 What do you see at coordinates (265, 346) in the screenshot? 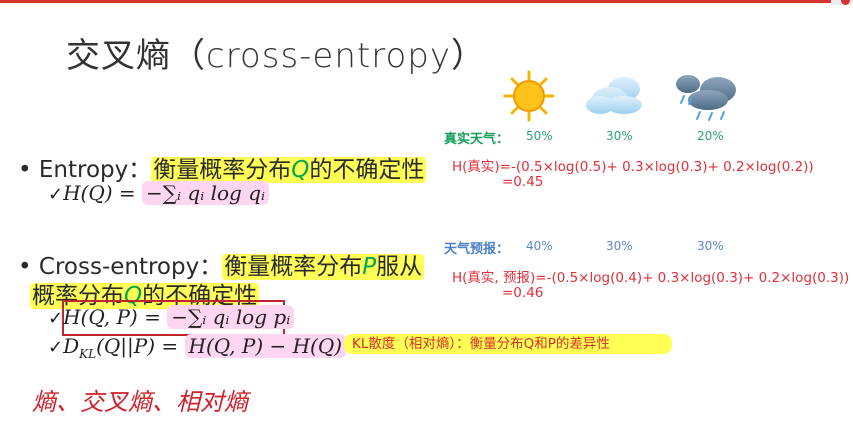
I see `kl-rhs: H(Q, P) − H(Q)` at bounding box center [265, 346].